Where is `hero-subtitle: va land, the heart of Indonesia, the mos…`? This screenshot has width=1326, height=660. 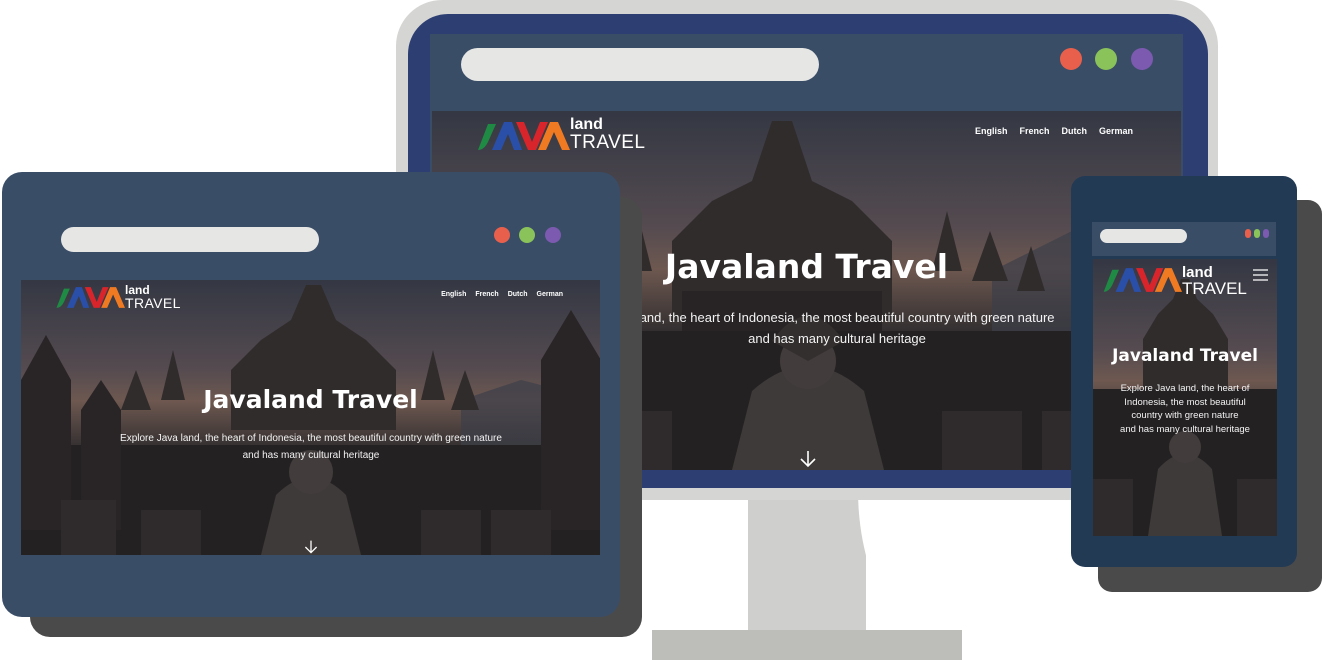
hero-subtitle: va land, the heart of Indonesia, the mos… is located at coordinates (837, 328).